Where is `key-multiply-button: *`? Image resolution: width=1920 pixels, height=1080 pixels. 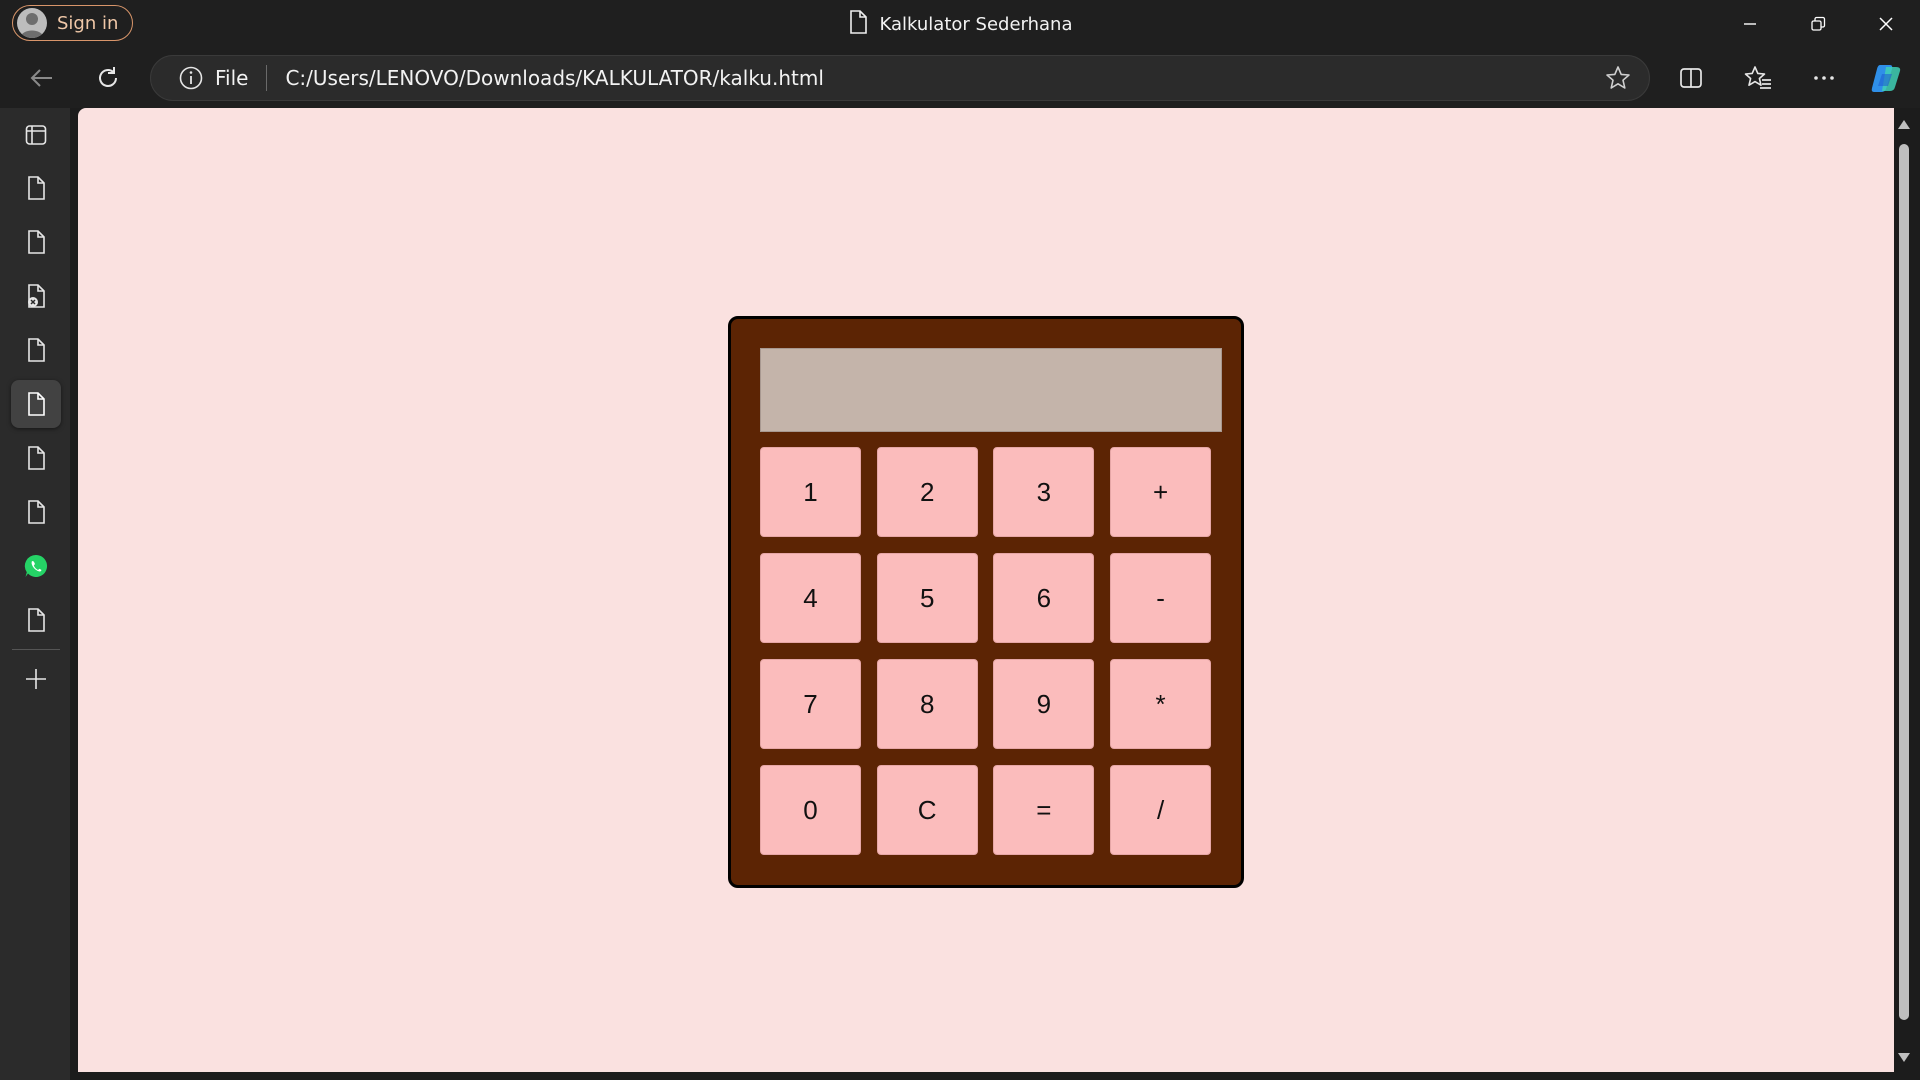
key-multiply-button: * is located at coordinates (1161, 704).